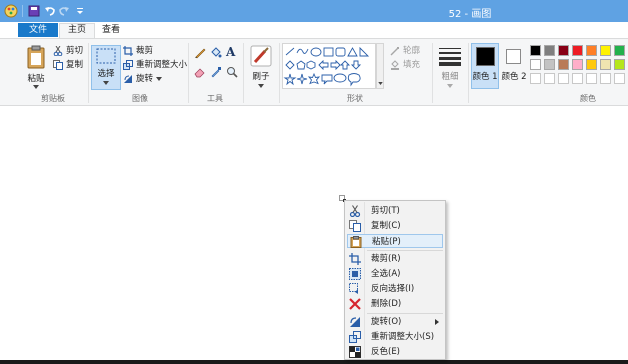 This screenshot has width=628, height=364. I want to click on menu-item-label: 反向选择(I), so click(393, 289).